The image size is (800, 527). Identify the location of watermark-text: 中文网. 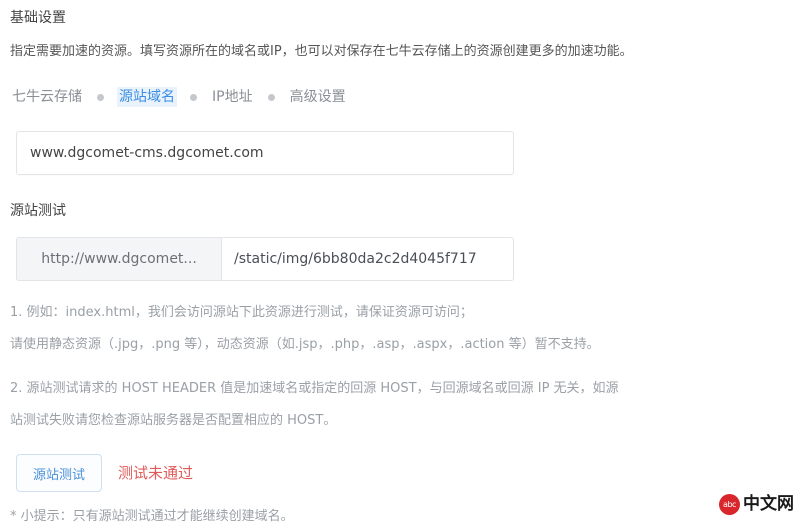
(768, 504).